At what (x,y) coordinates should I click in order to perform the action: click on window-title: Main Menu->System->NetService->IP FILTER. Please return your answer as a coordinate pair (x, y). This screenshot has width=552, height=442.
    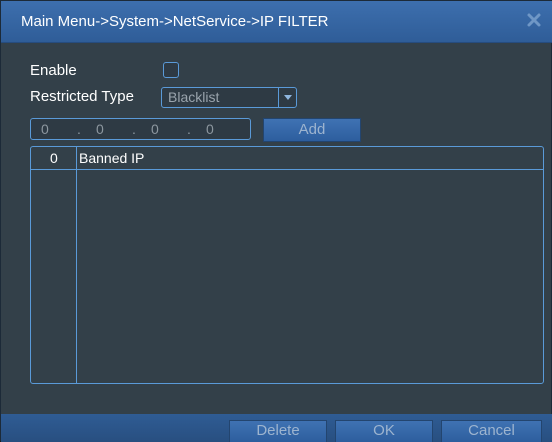
    Looking at the image, I should click on (175, 21).